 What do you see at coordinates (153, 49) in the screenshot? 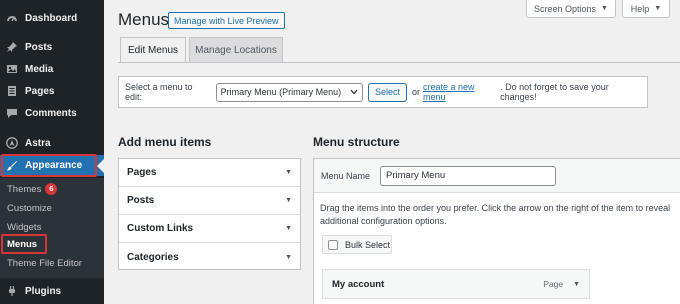
I see `tab-edit-menus: Edit Menus` at bounding box center [153, 49].